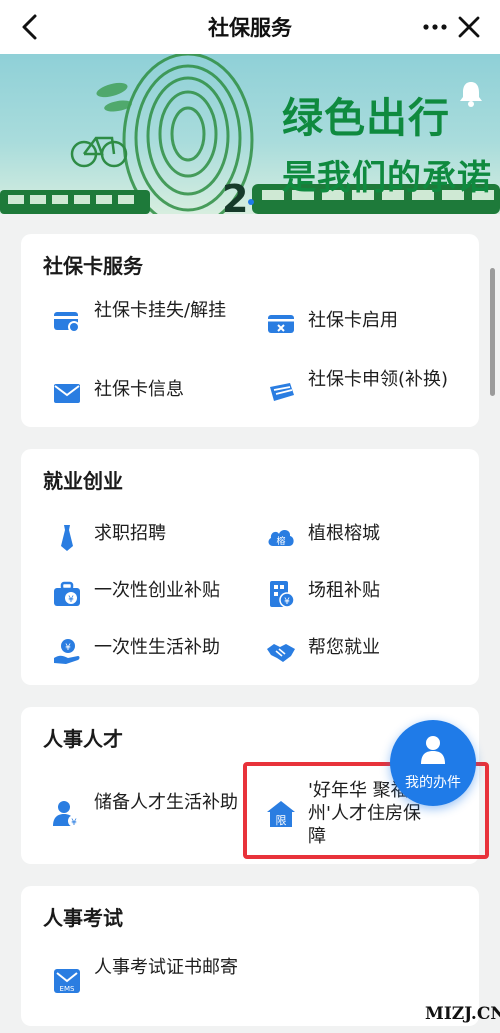 This screenshot has height=1033, width=500. I want to click on cloud-banyan-icon: 榕, so click(281, 538).